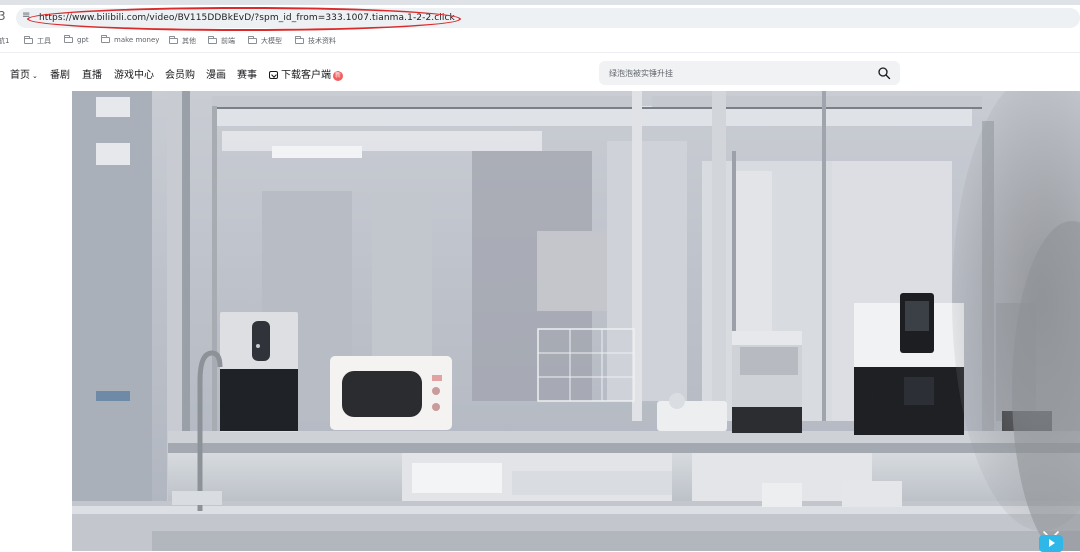 This screenshot has height=552, width=1080. Describe the element at coordinates (540, 72) in the screenshot. I see `site-header: 首页 ⌄ 番剧 直播 游戏中心 会员购 漫画 赛事 下载客户端新` at that location.